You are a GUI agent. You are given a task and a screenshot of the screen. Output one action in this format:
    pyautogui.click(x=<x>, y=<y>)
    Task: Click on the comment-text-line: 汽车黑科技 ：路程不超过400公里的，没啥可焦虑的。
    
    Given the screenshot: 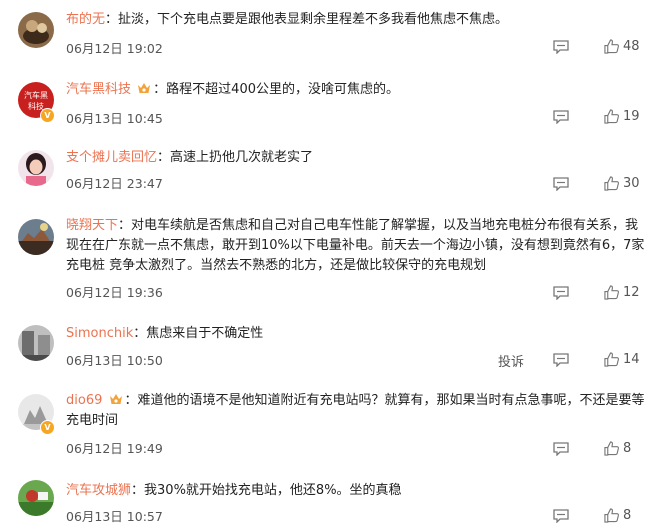 What is the action you would take?
    pyautogui.click(x=232, y=89)
    